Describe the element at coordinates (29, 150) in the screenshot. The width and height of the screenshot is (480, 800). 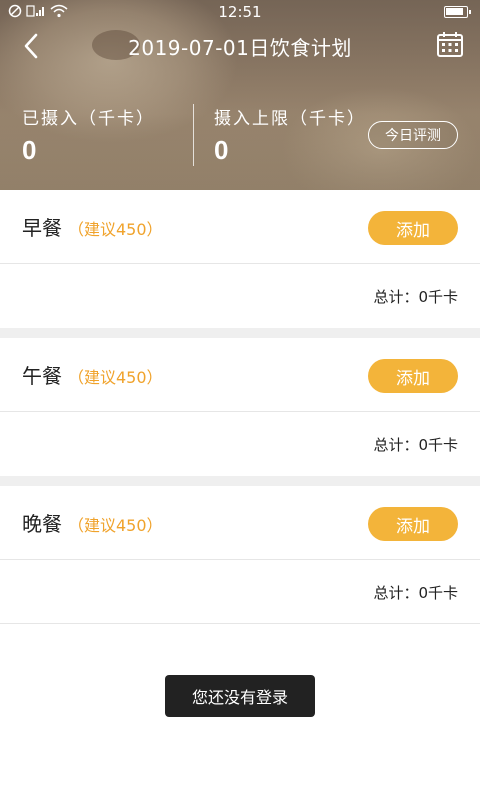
I see `consumed-value: 0` at that location.